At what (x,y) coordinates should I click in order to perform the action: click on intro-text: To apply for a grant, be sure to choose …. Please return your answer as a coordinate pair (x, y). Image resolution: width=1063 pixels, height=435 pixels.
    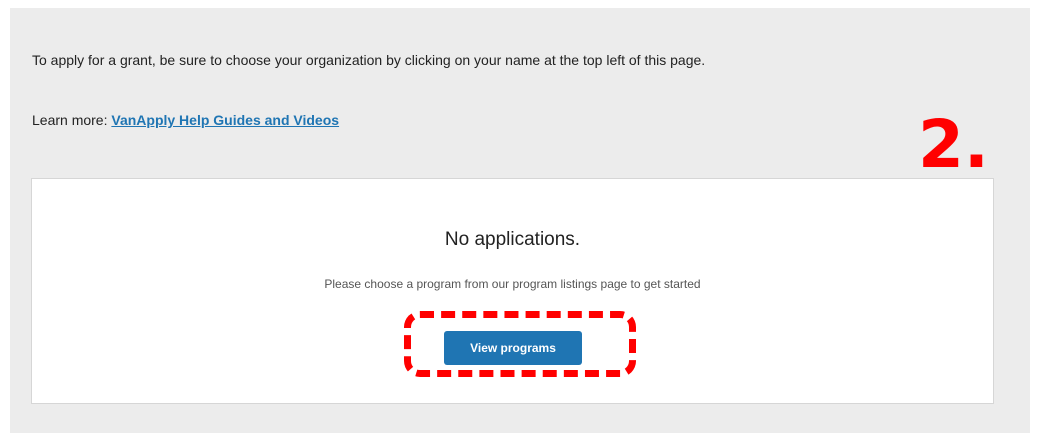
    Looking at the image, I should click on (369, 60).